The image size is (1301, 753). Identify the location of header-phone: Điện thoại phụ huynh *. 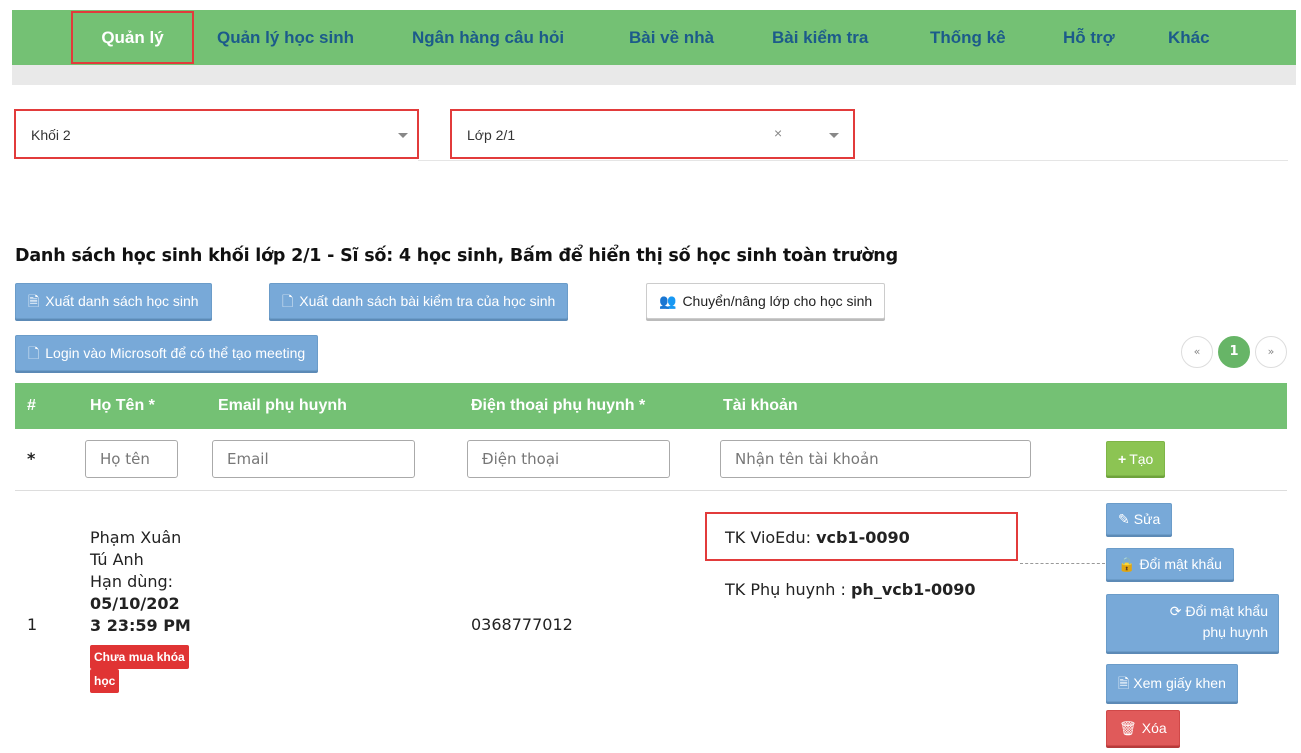
(558, 405).